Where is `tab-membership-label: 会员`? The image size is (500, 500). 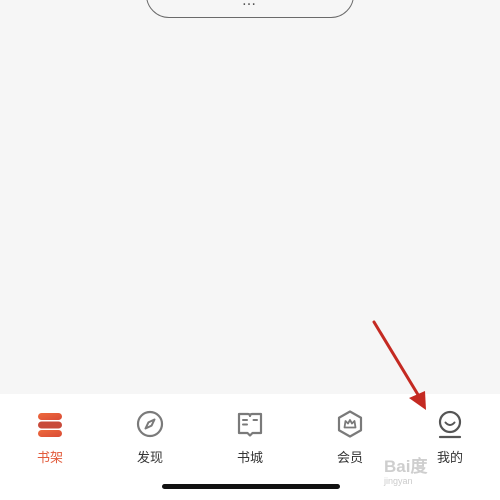 tab-membership-label: 会员 is located at coordinates (349, 458).